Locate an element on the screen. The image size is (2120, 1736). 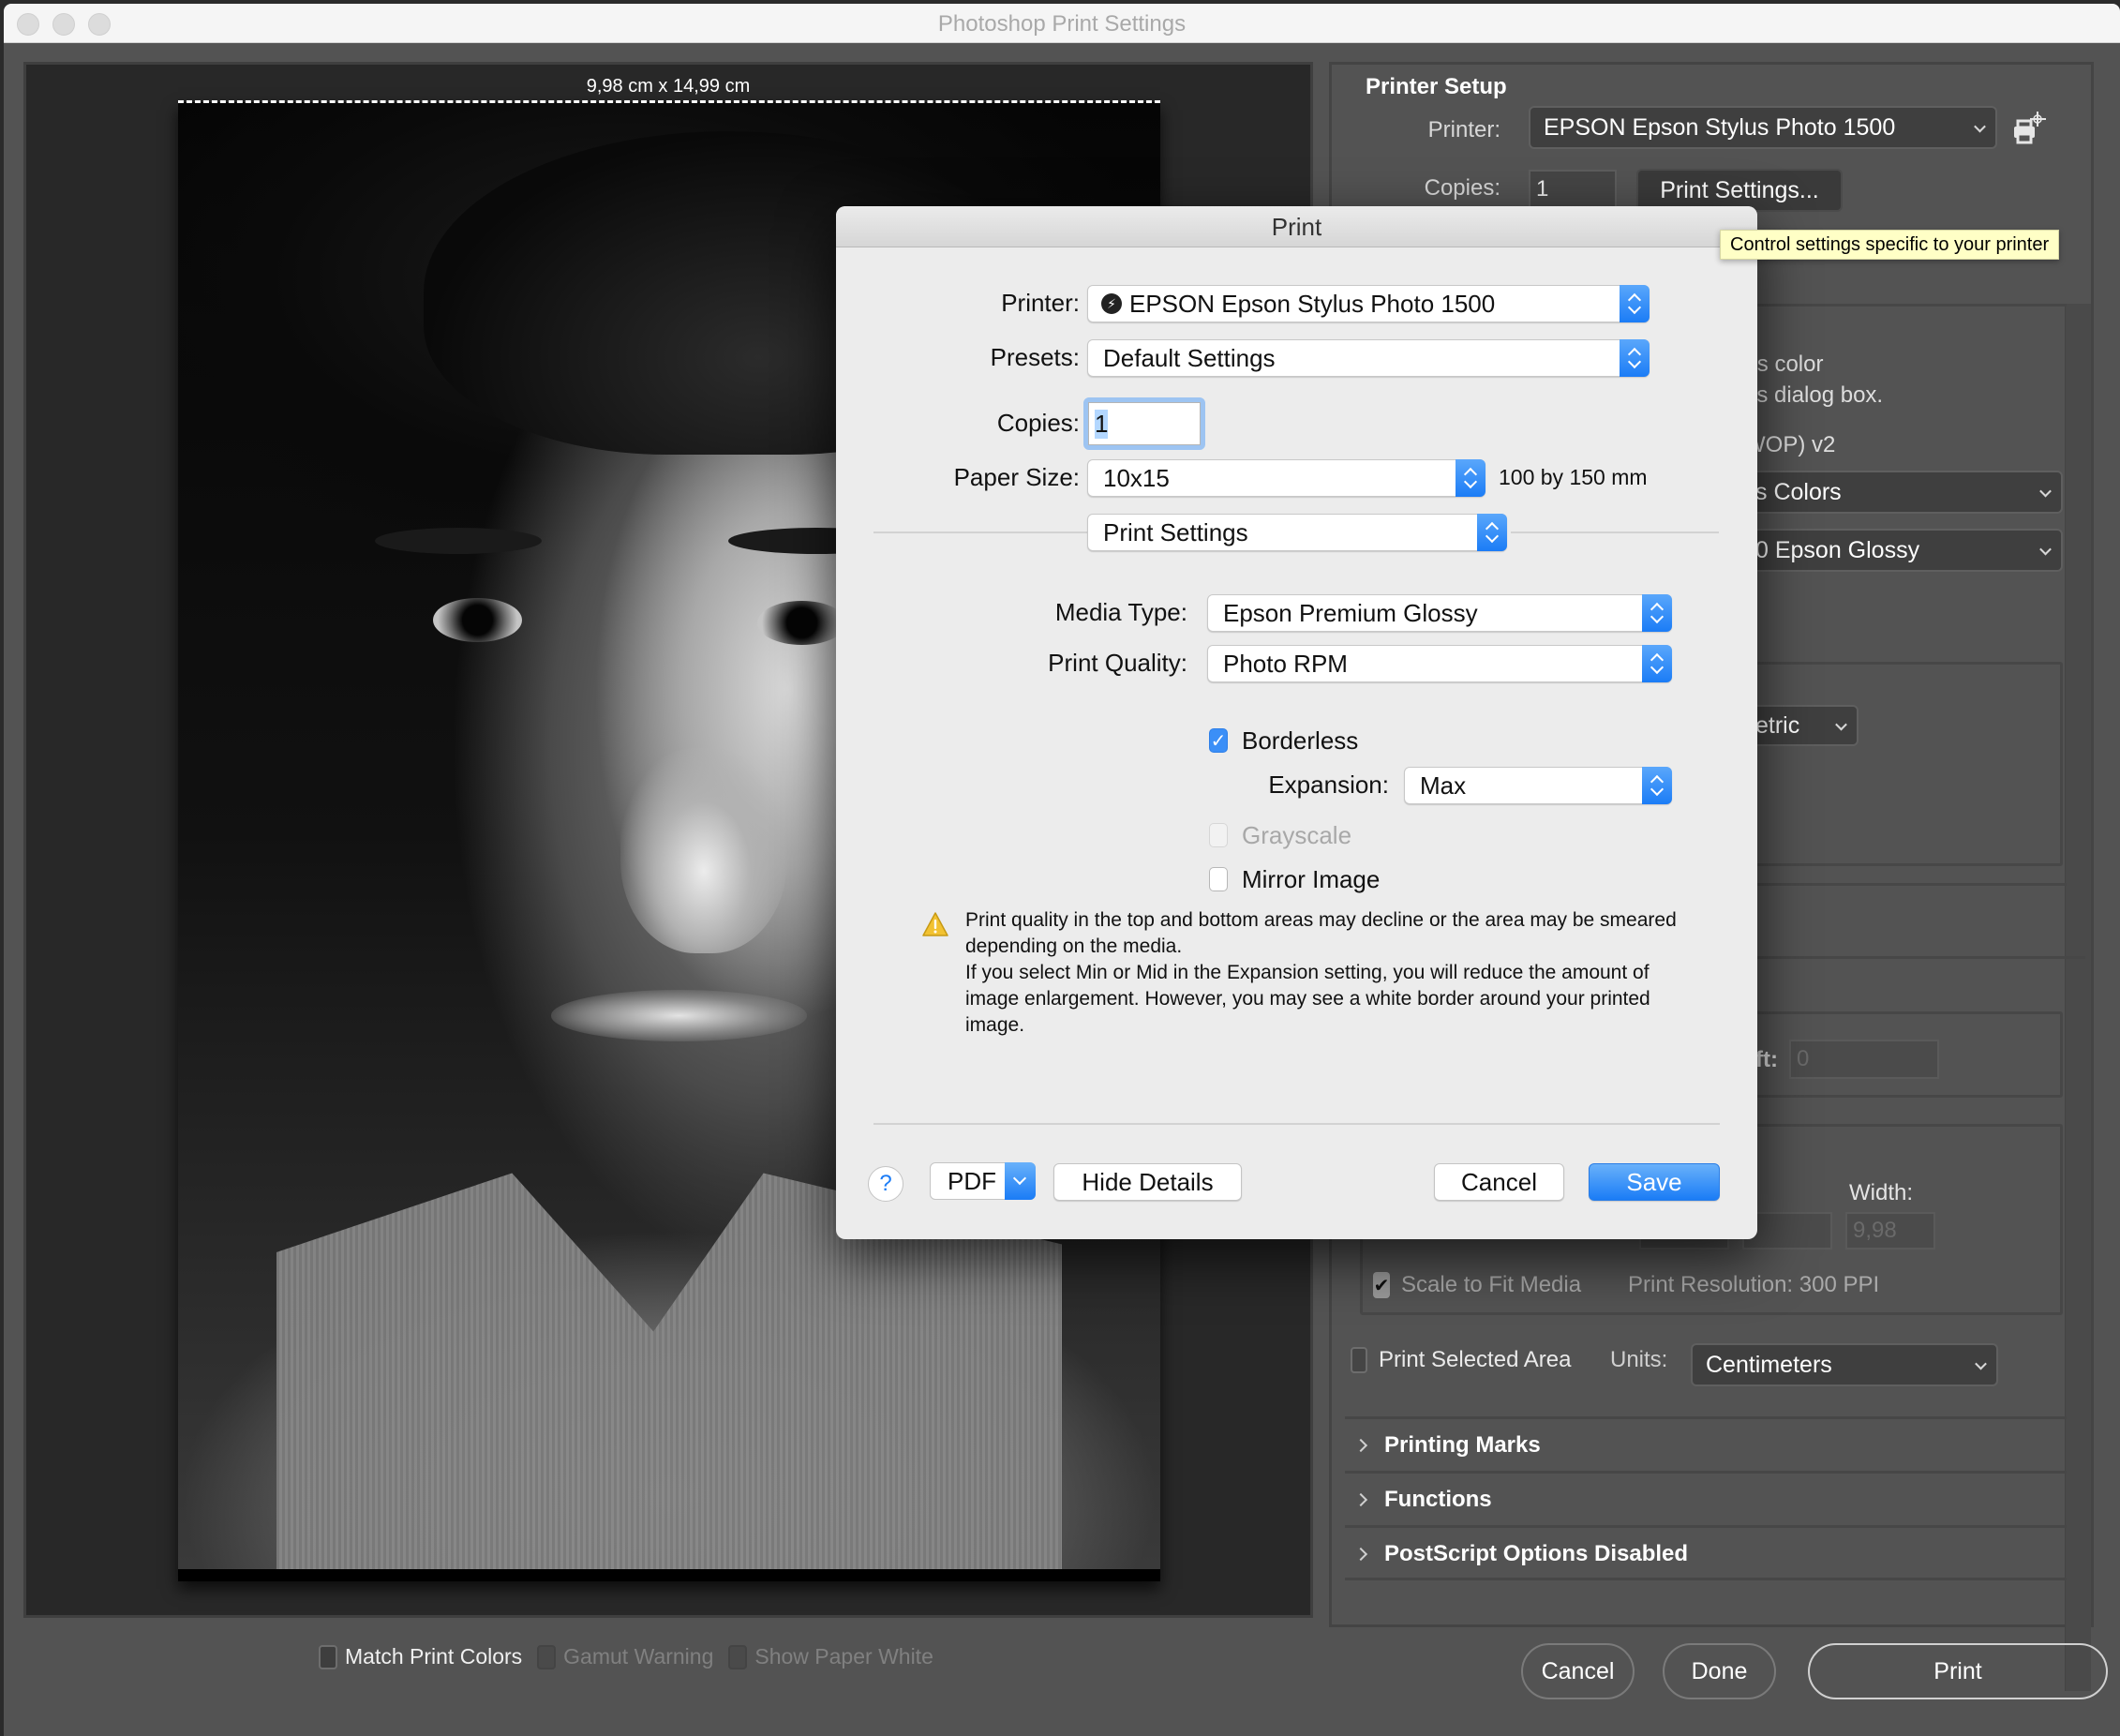
print-dimensions-label: 9,98 cm x 14,99 cm is located at coordinates (668, 87).